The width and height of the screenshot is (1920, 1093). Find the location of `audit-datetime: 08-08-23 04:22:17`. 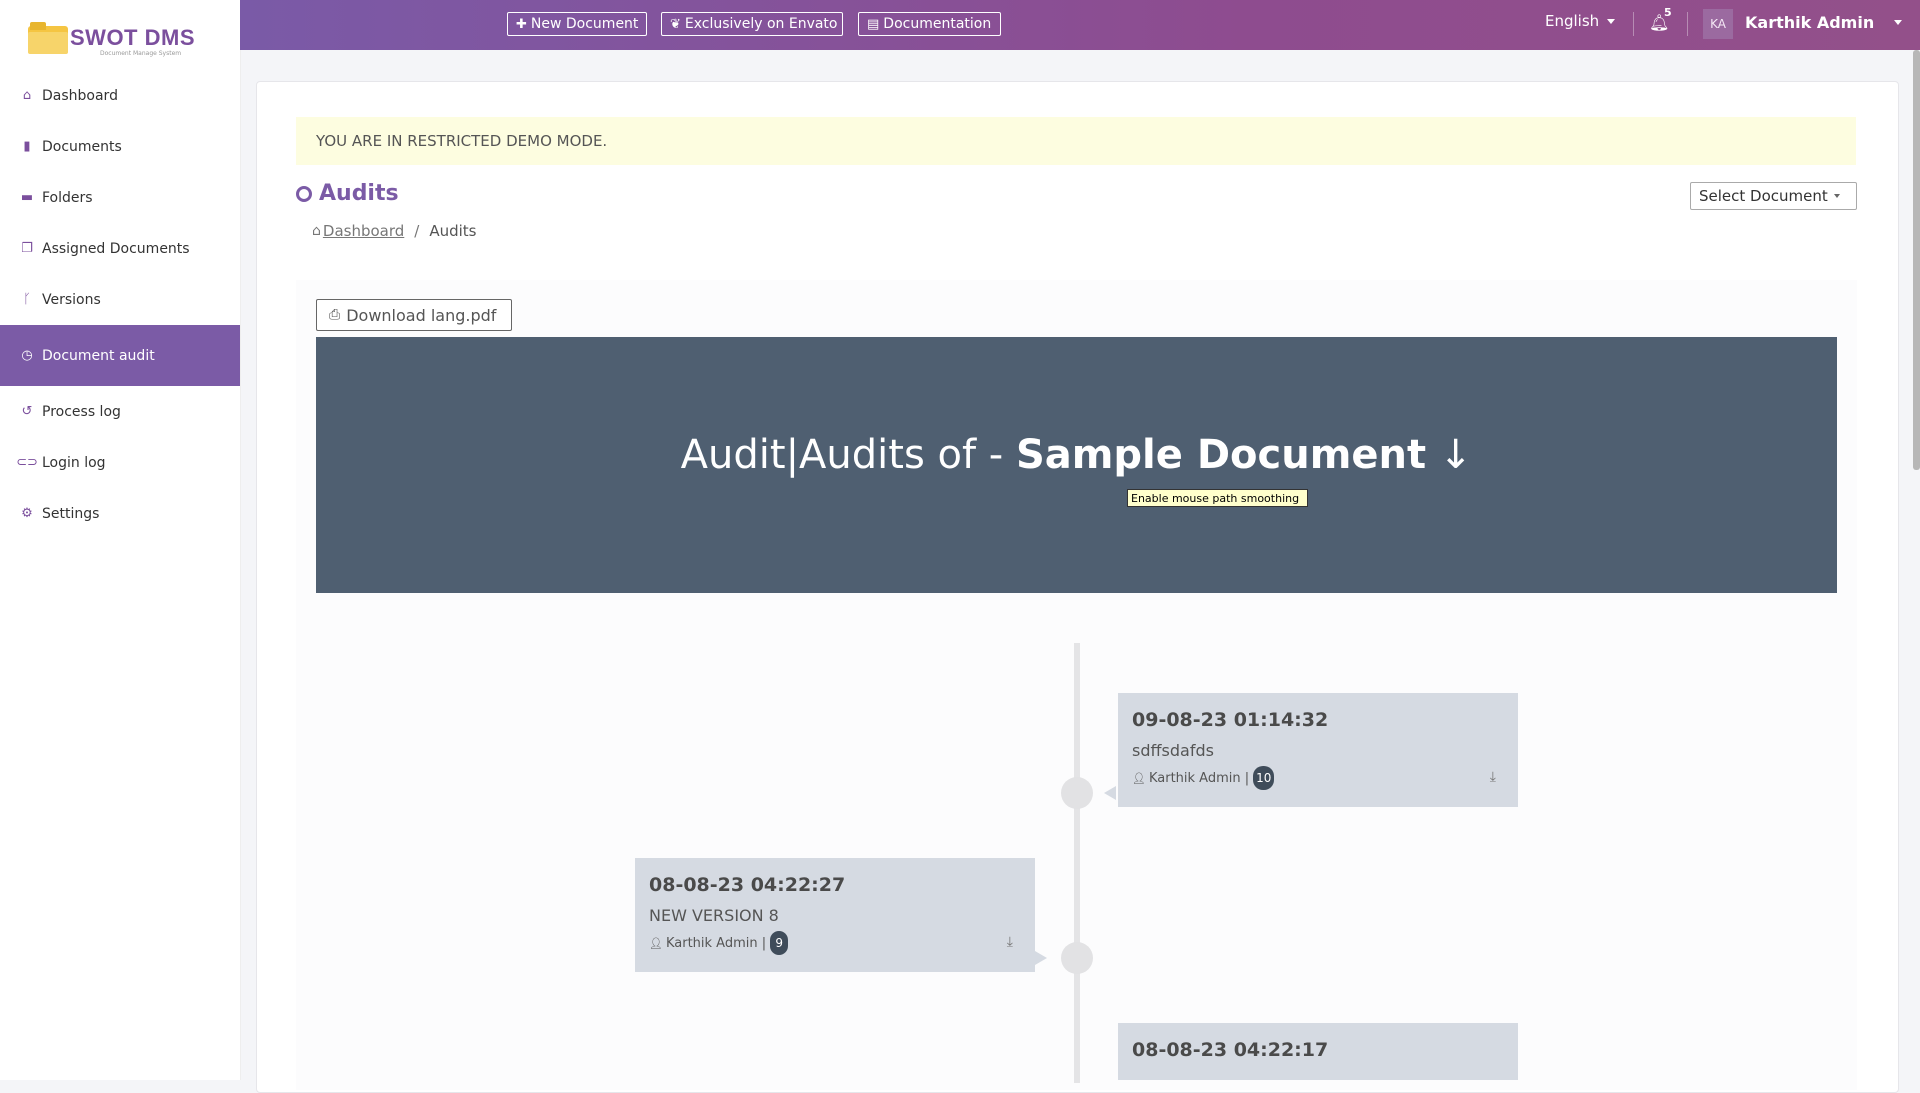

audit-datetime: 08-08-23 04:22:17 is located at coordinates (1230, 1050).